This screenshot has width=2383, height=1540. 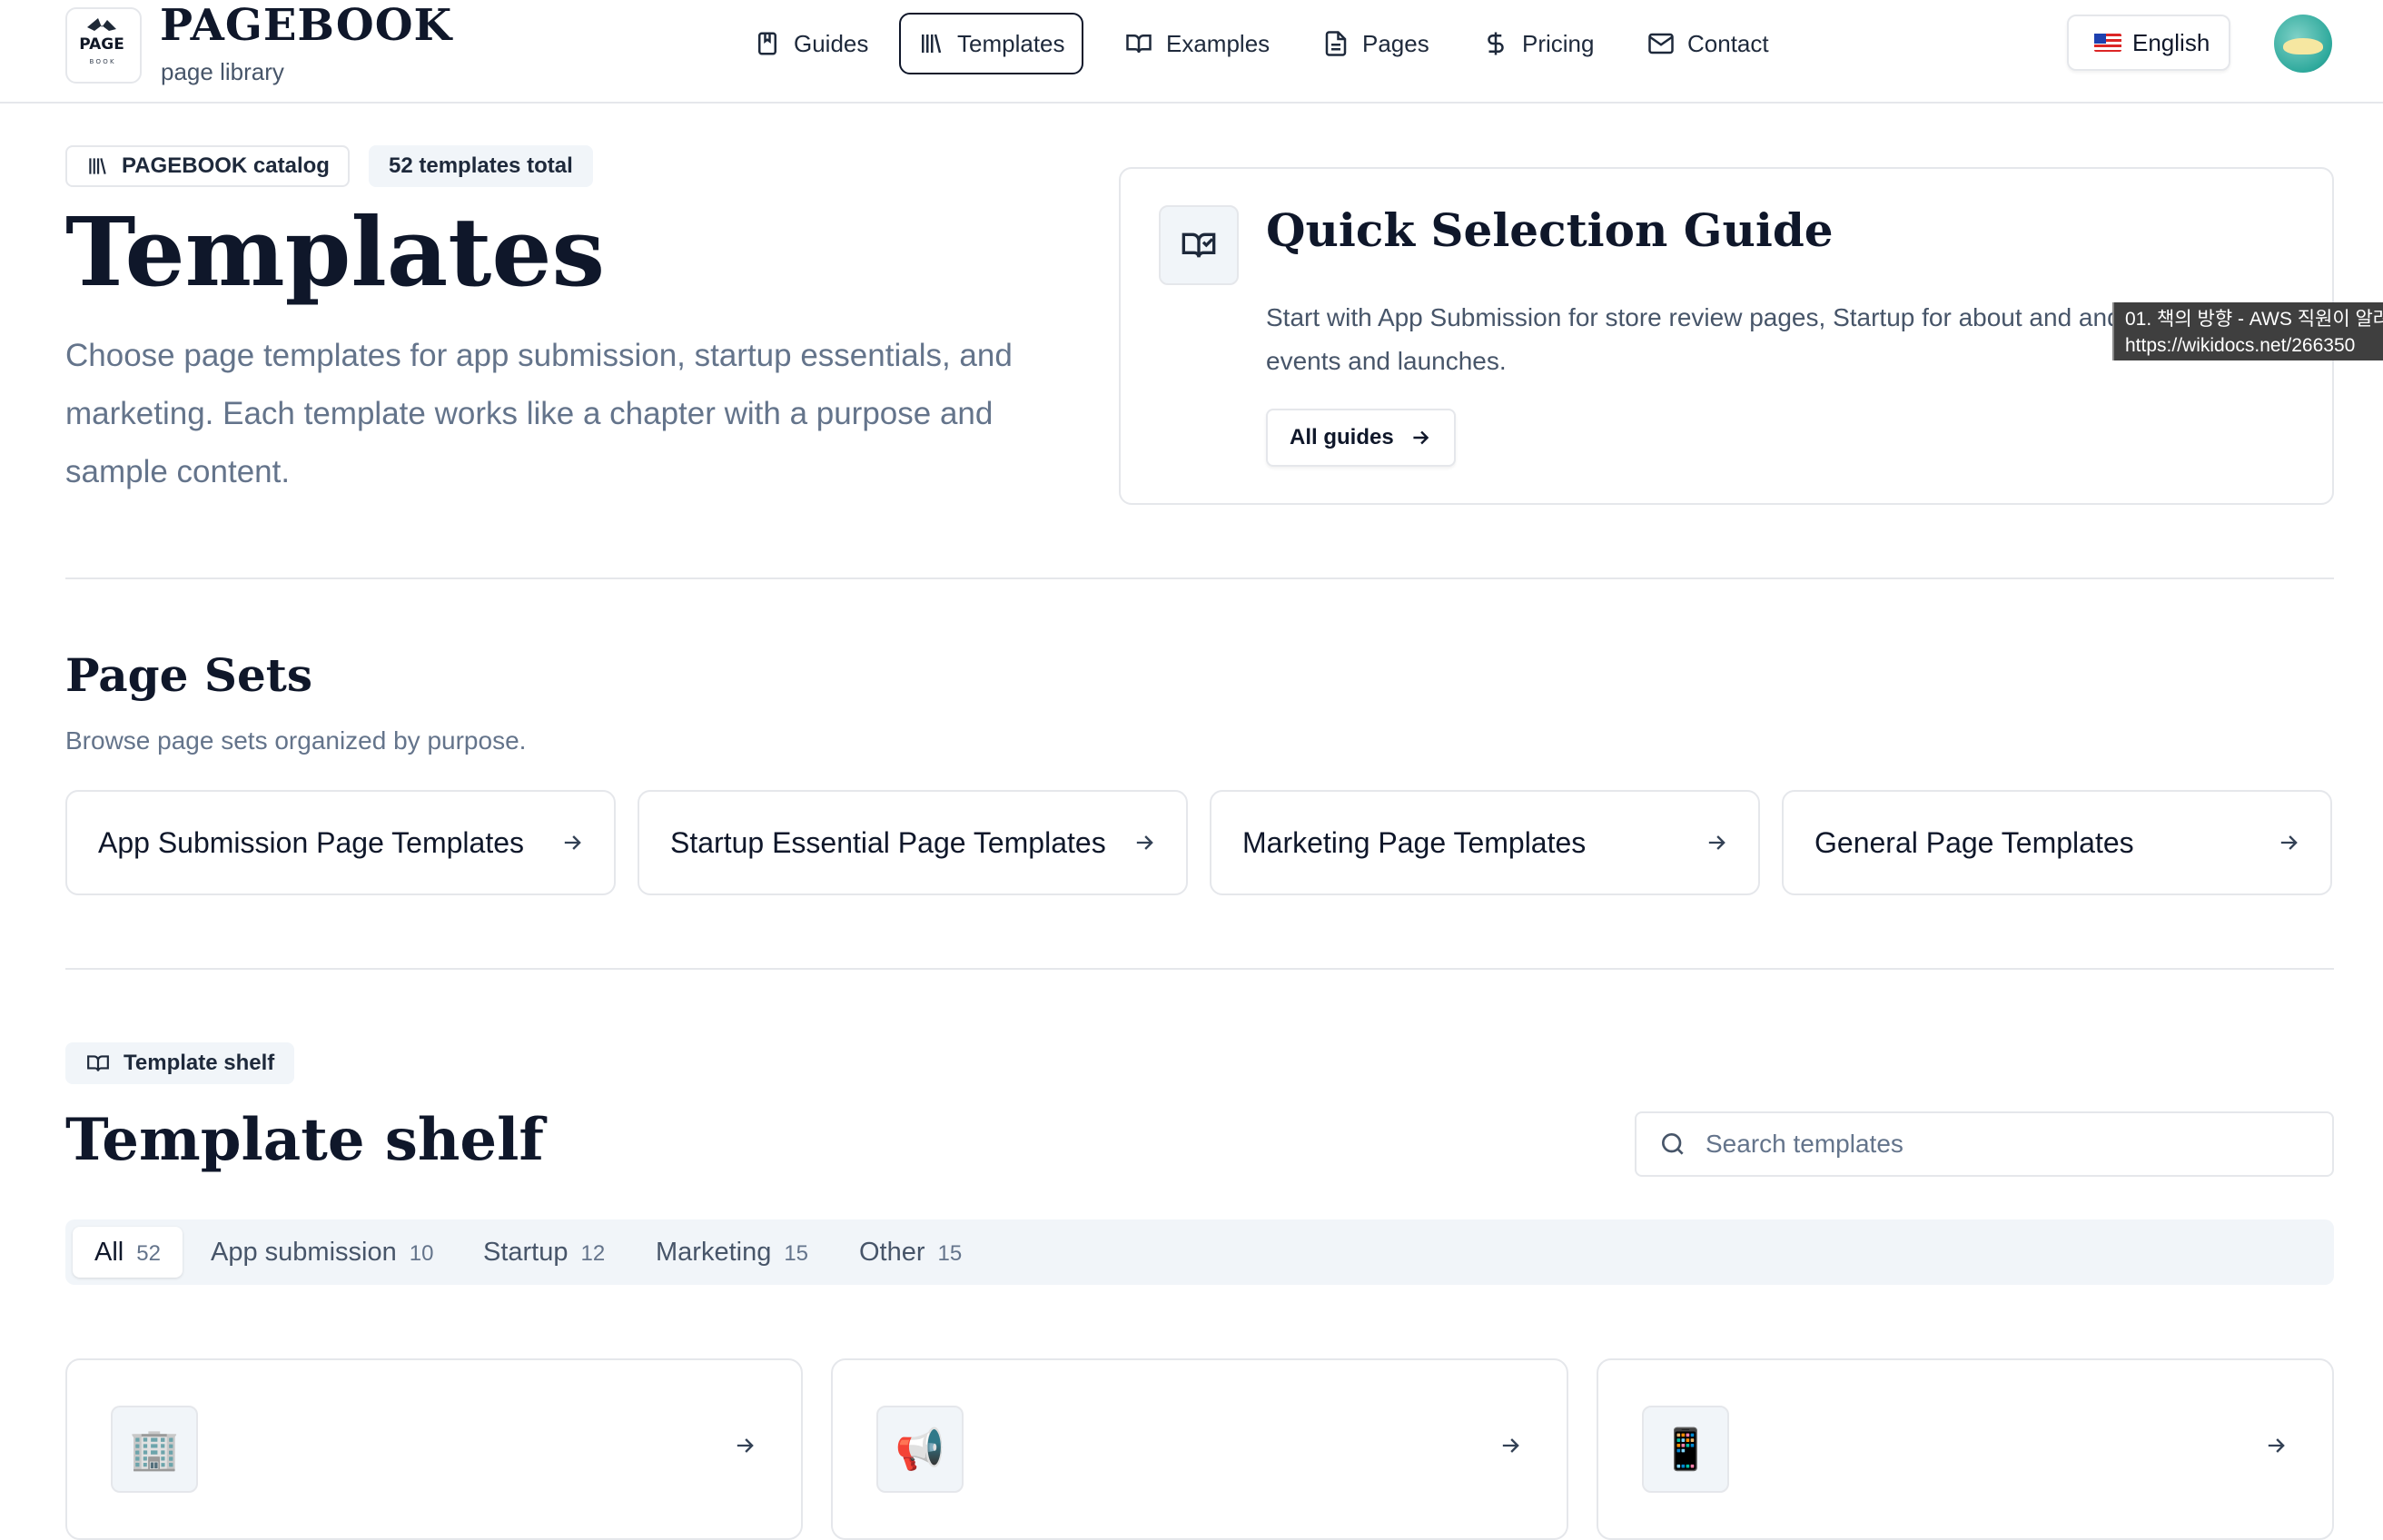 I want to click on nav-label: Pricing, so click(x=1558, y=43).